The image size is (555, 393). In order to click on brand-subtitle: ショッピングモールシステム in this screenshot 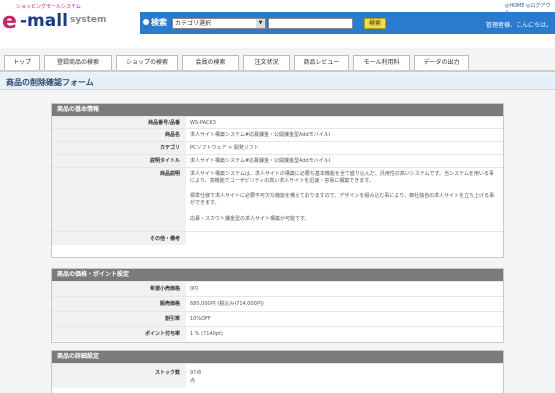, I will do `click(48, 7)`.